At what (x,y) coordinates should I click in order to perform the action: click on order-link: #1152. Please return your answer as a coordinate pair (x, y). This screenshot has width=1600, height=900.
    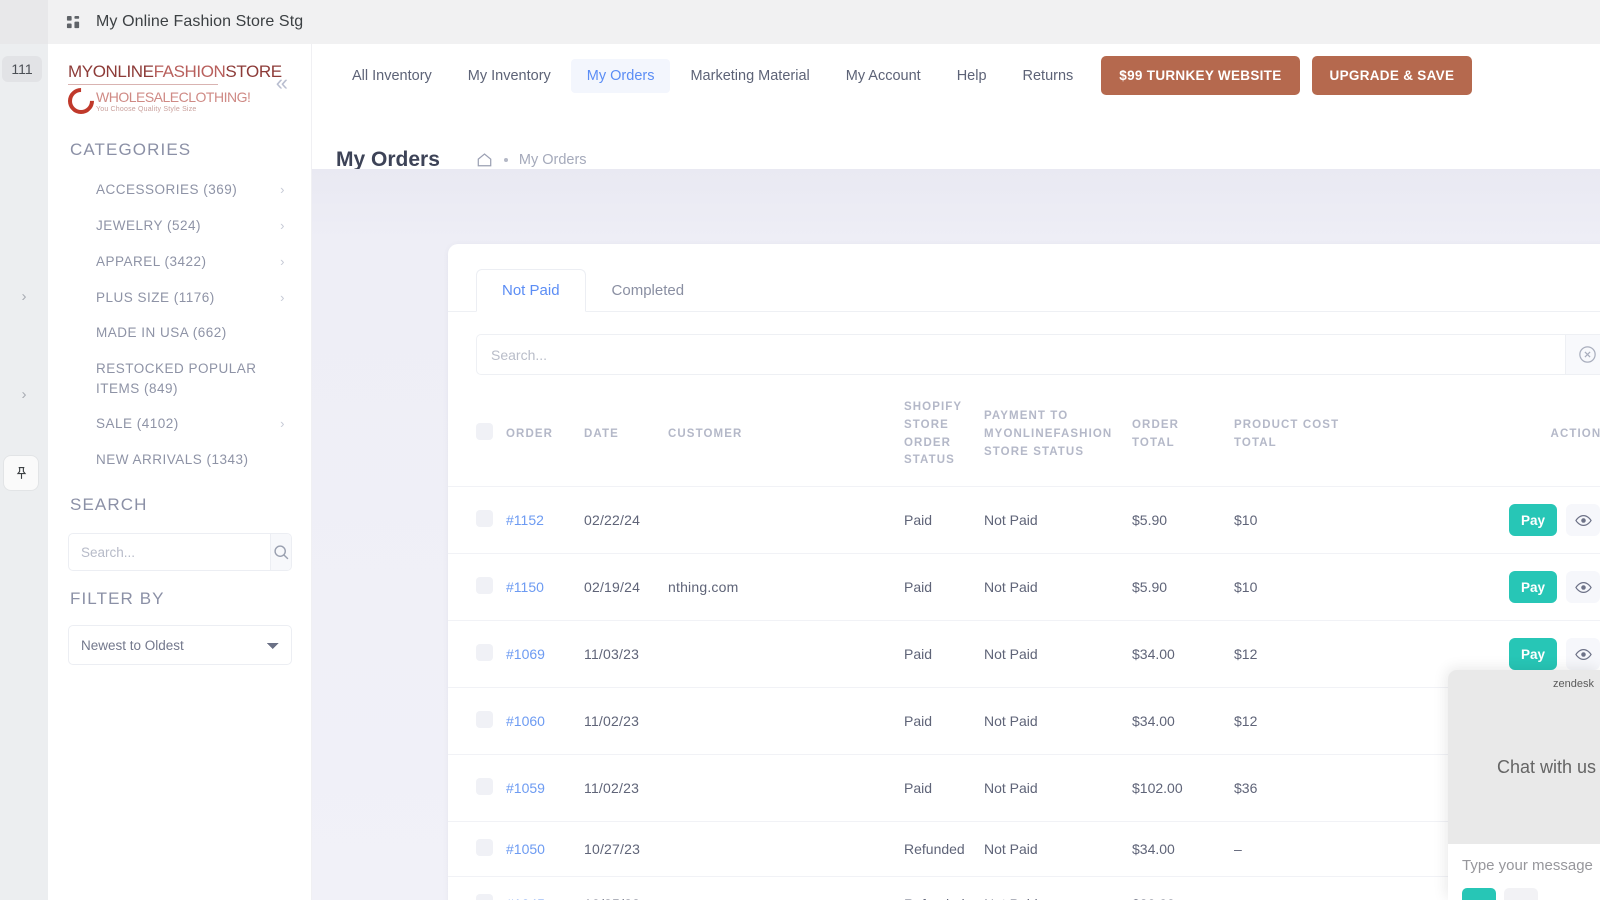
    Looking at the image, I should click on (525, 520).